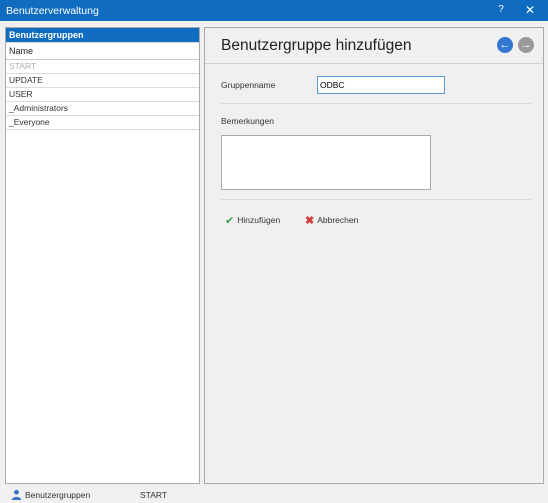 Image resolution: width=548 pixels, height=503 pixels. I want to click on list-item-update: UPDATE, so click(102, 81).